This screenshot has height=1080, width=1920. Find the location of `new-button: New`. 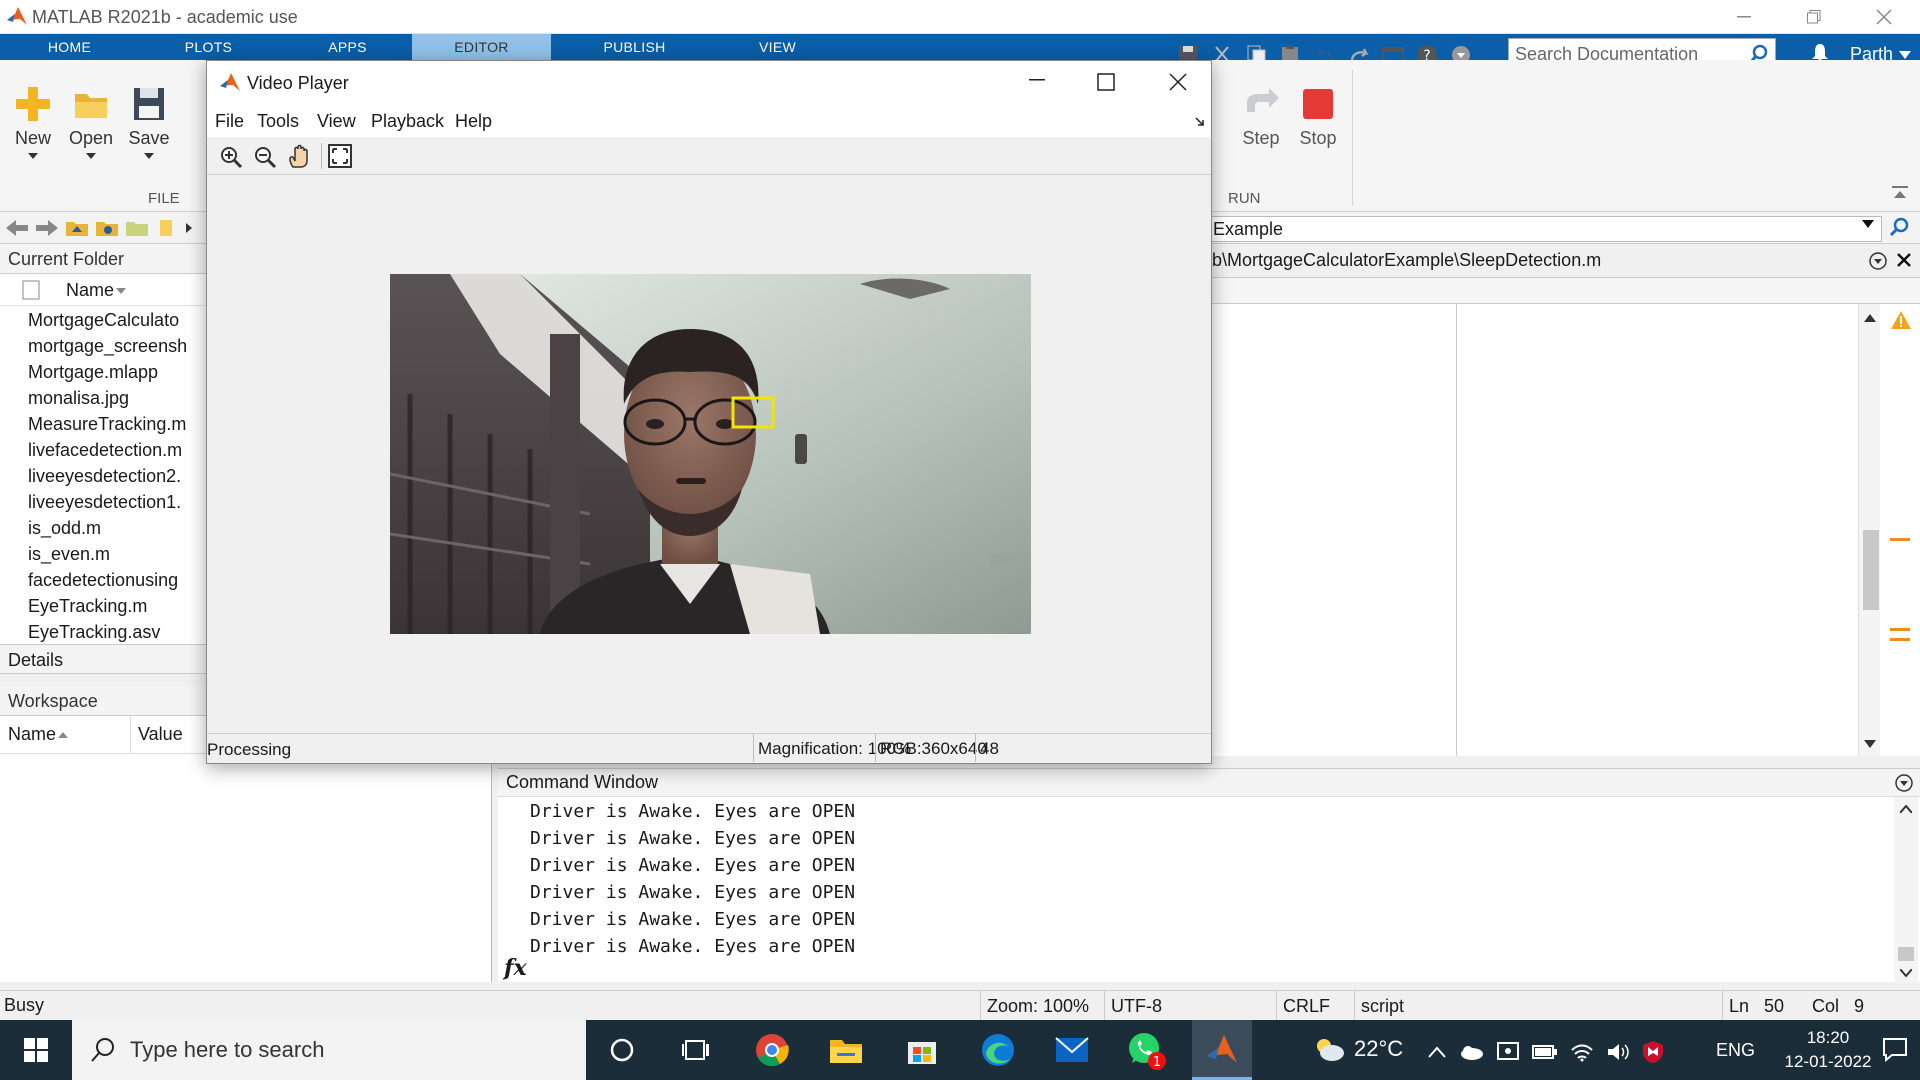

new-button: New is located at coordinates (33, 123).